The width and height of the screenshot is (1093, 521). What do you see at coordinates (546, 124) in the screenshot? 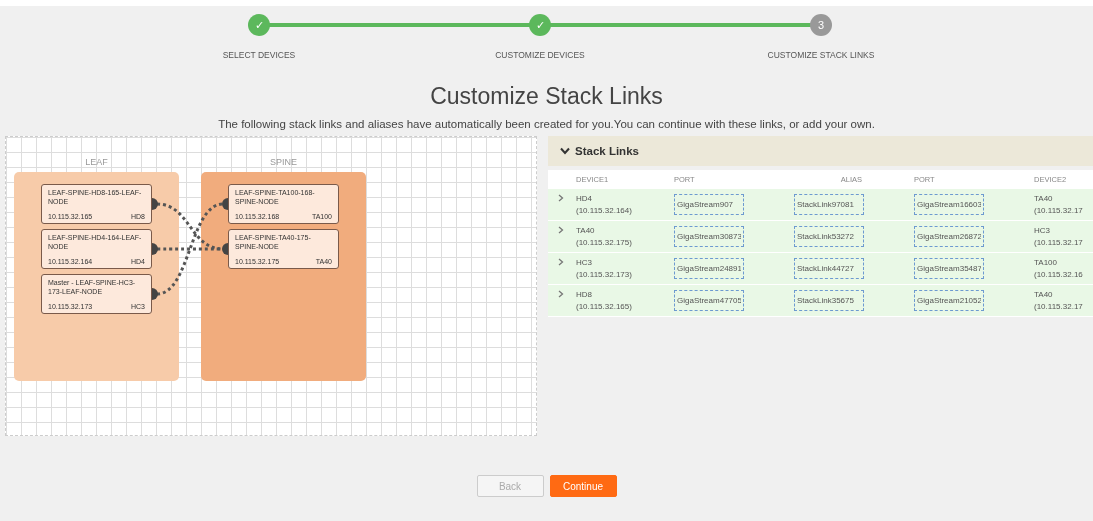
I see `page-subtitle: The following stack links and aliases have automatically been created for you.You can continue with these links, or add your own.` at bounding box center [546, 124].